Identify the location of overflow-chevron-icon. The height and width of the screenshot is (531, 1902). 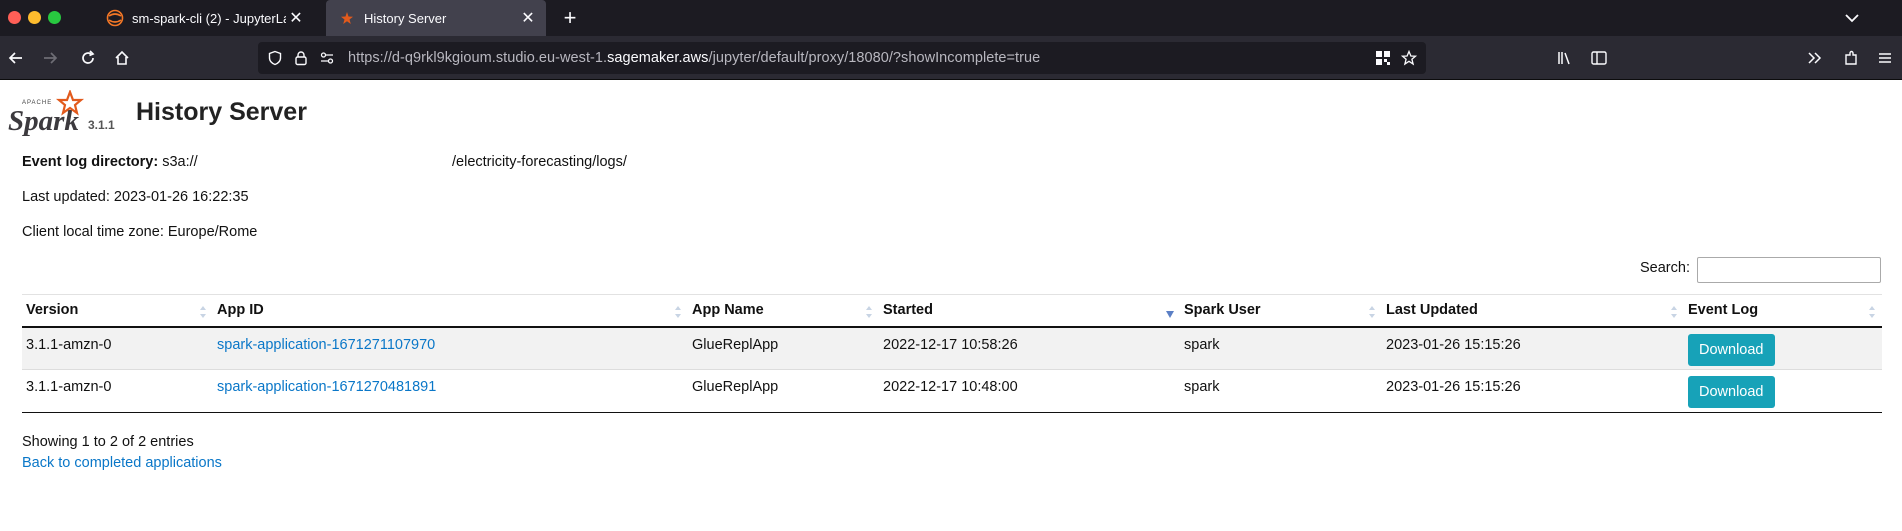
(1815, 58).